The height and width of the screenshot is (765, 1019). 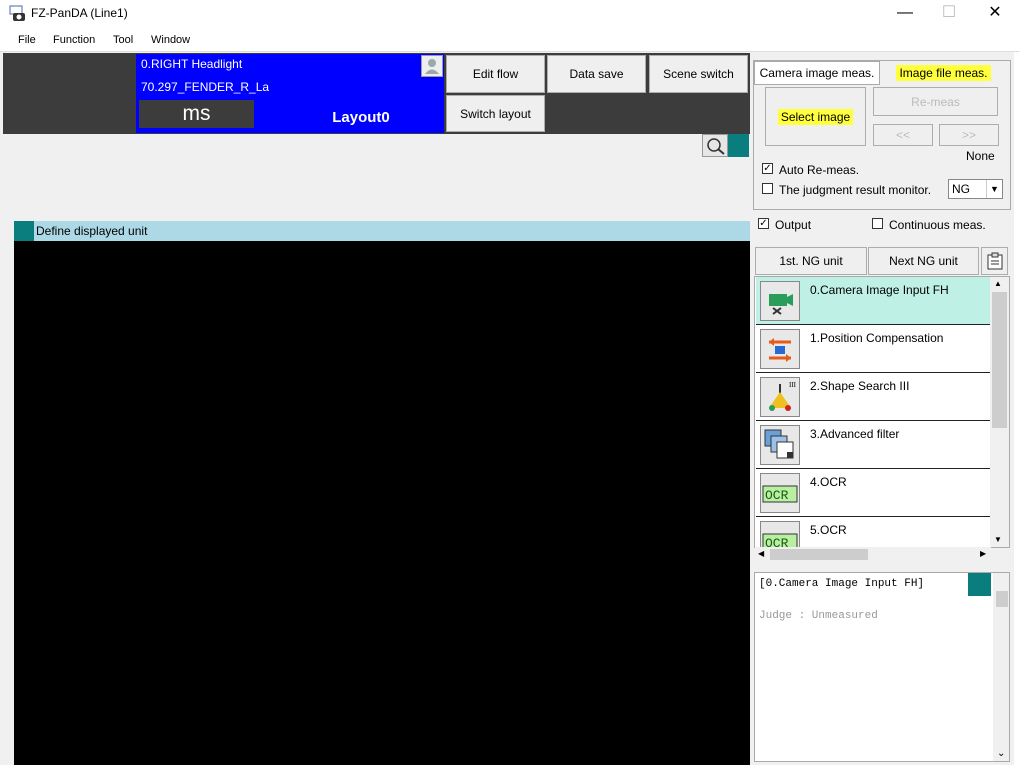 I want to click on tab-file-label: Image file meas., so click(x=943, y=73).